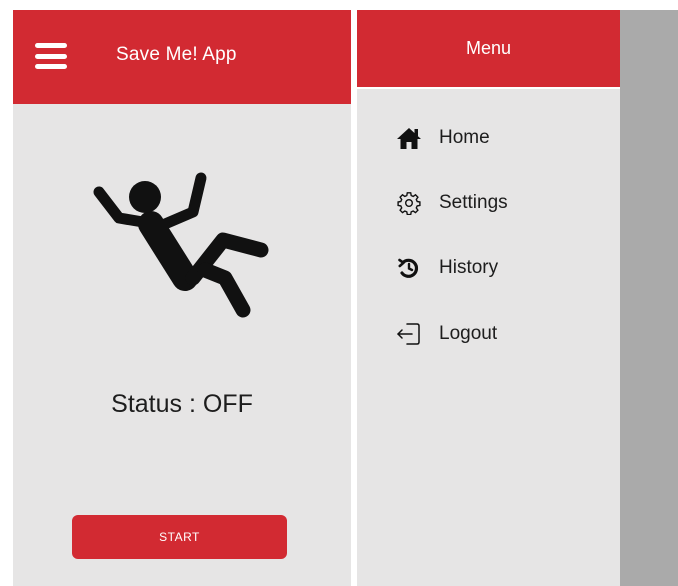 The width and height of the screenshot is (678, 586). What do you see at coordinates (181, 245) in the screenshot?
I see `person-falling-icon` at bounding box center [181, 245].